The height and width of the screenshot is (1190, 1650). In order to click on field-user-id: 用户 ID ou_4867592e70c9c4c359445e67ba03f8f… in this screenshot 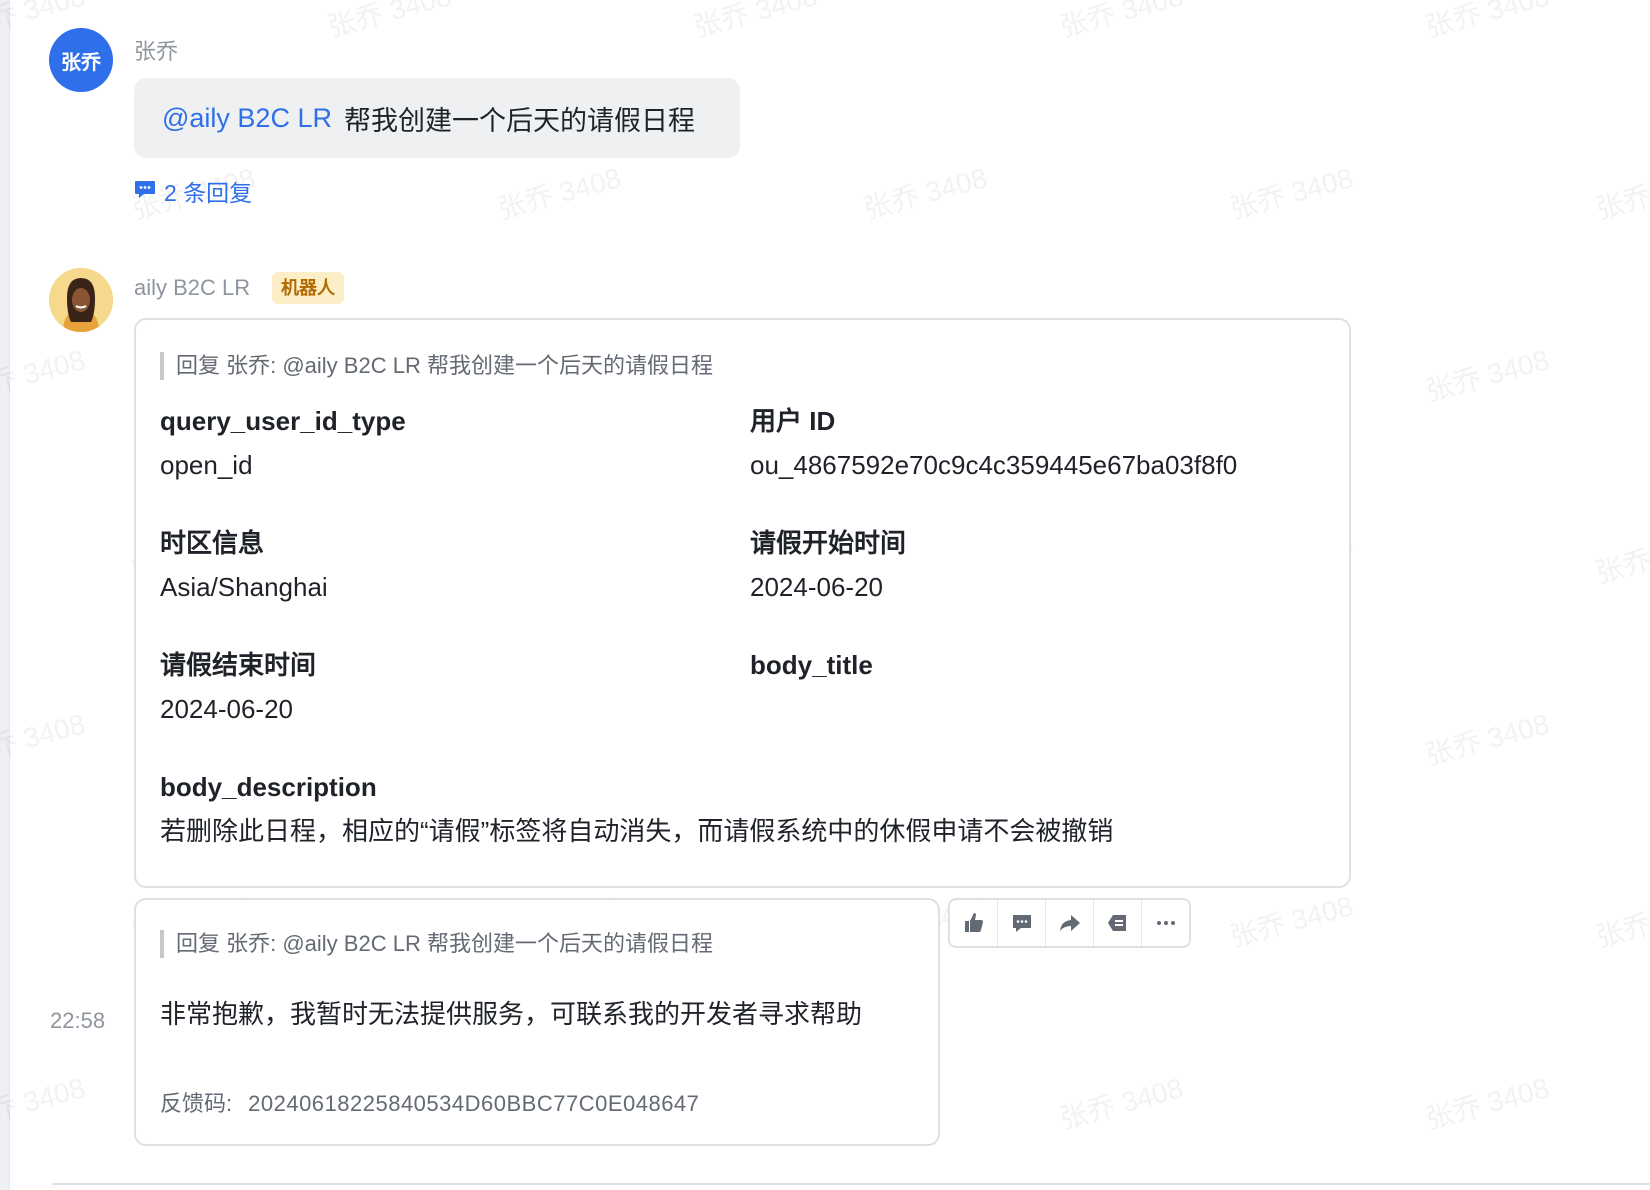, I will do `click(993, 443)`.